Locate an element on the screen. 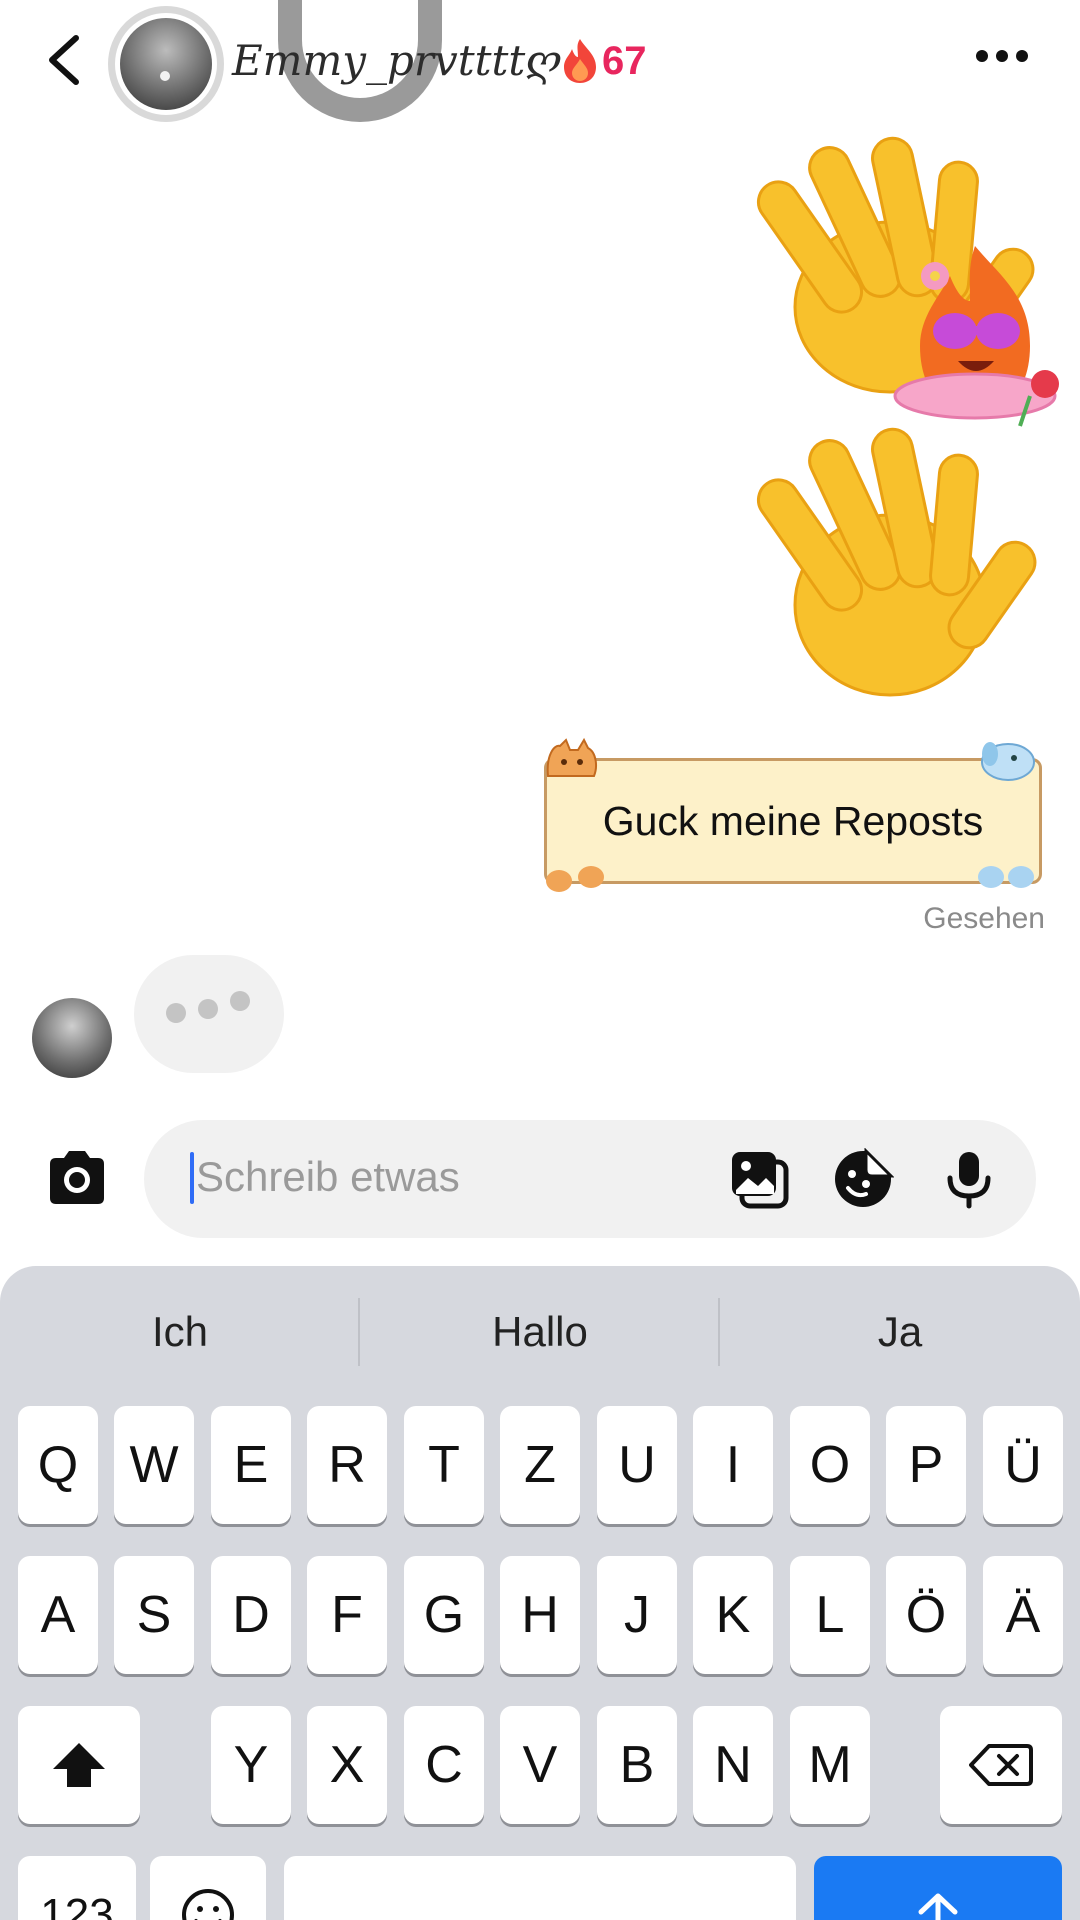 This screenshot has height=1920, width=1080. key: E is located at coordinates (251, 1465).